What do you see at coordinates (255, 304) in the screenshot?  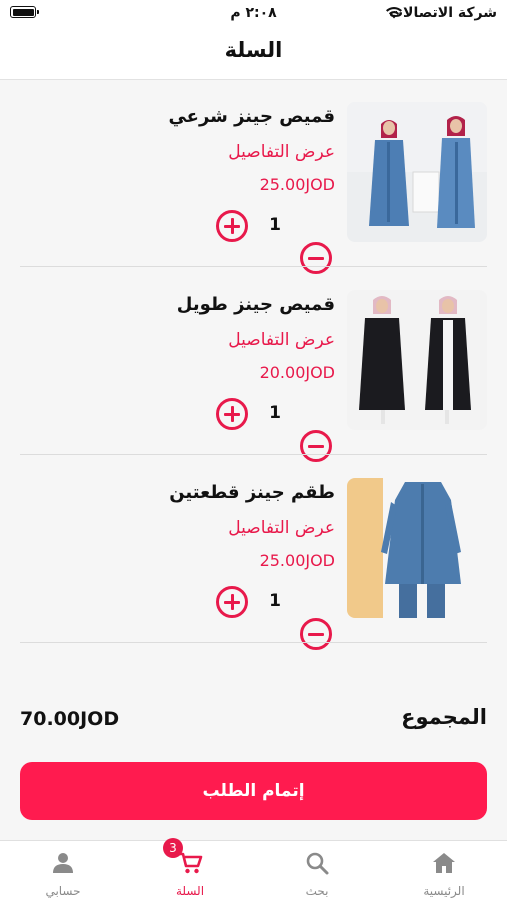 I see `product-name: قميص جينز طويل` at bounding box center [255, 304].